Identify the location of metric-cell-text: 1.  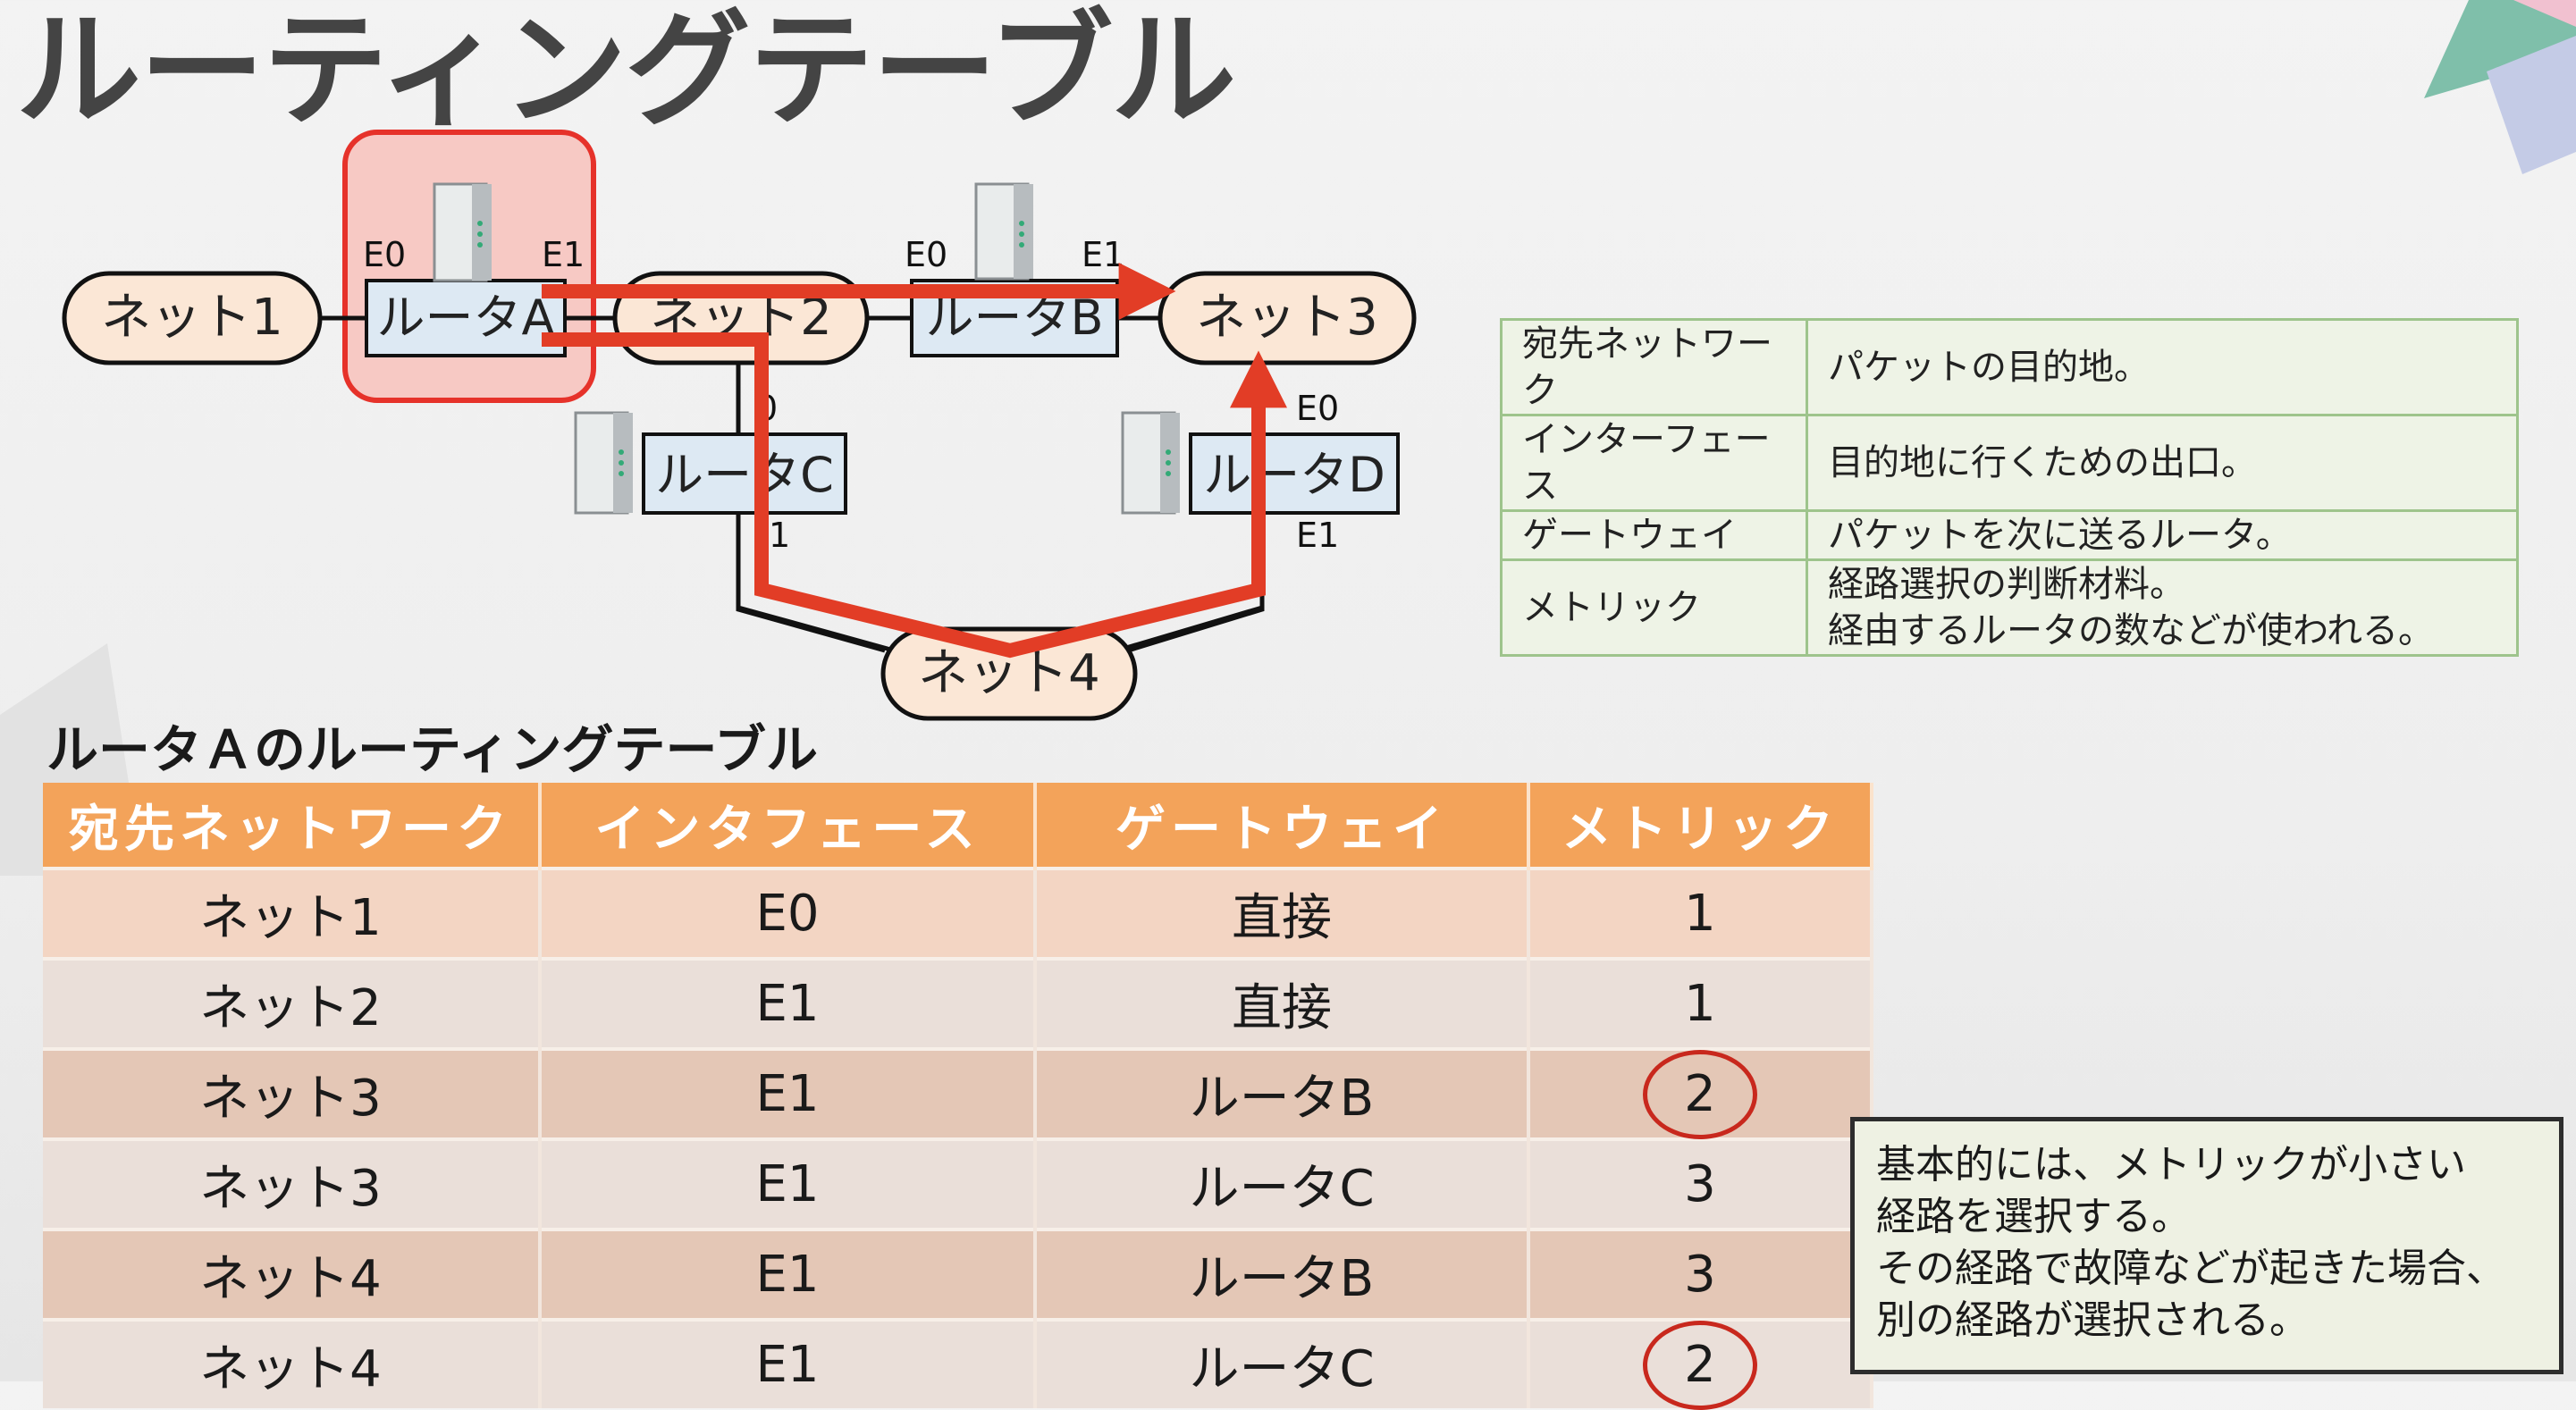
(1700, 1004).